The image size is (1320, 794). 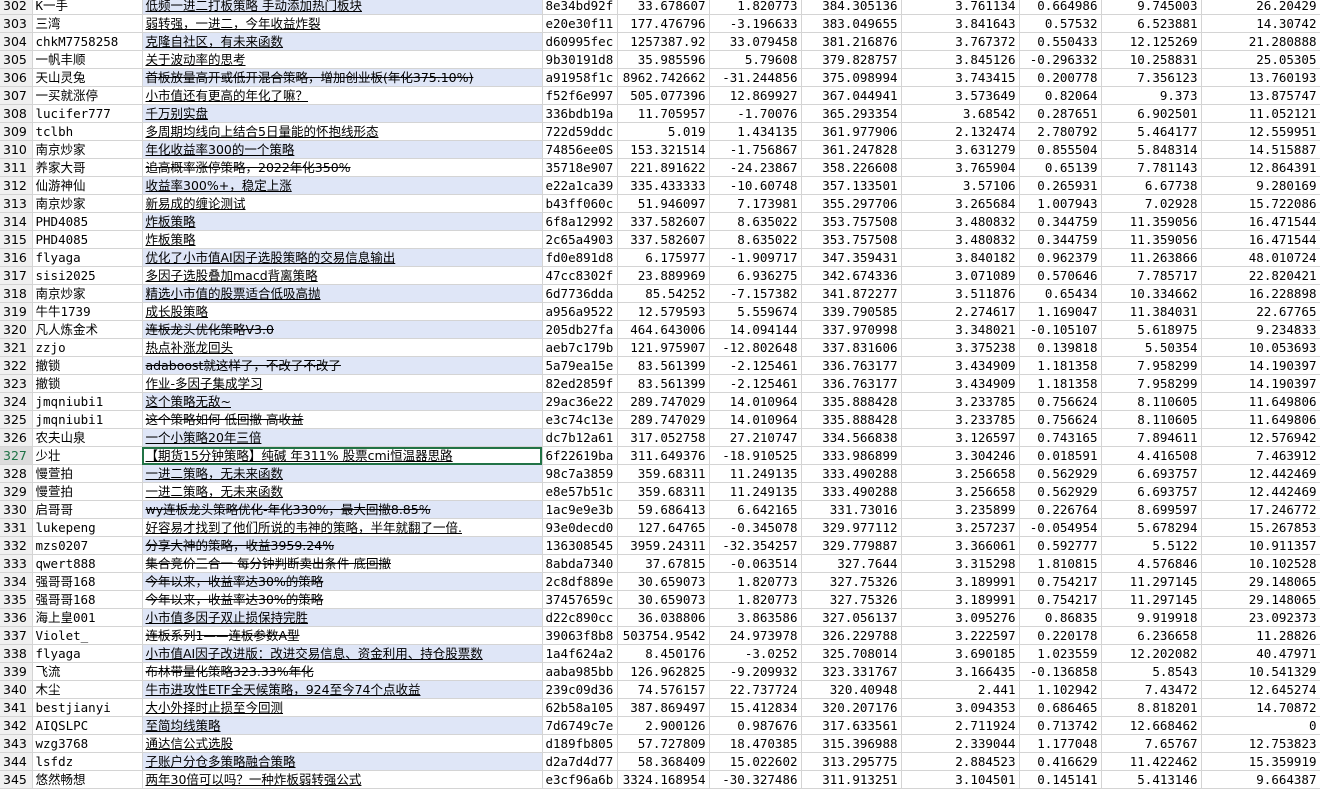 I want to click on cell-value-6: 8.818201, so click(x=1151, y=707).